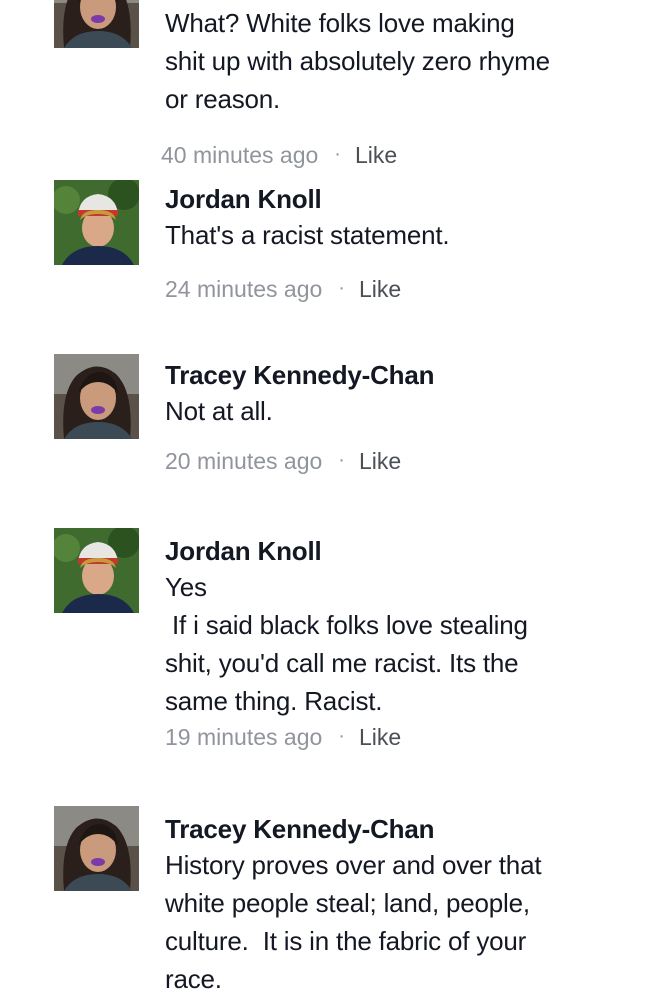  I want to click on comment-text-line: shit, you'd call me racist. Its the, so click(342, 663).